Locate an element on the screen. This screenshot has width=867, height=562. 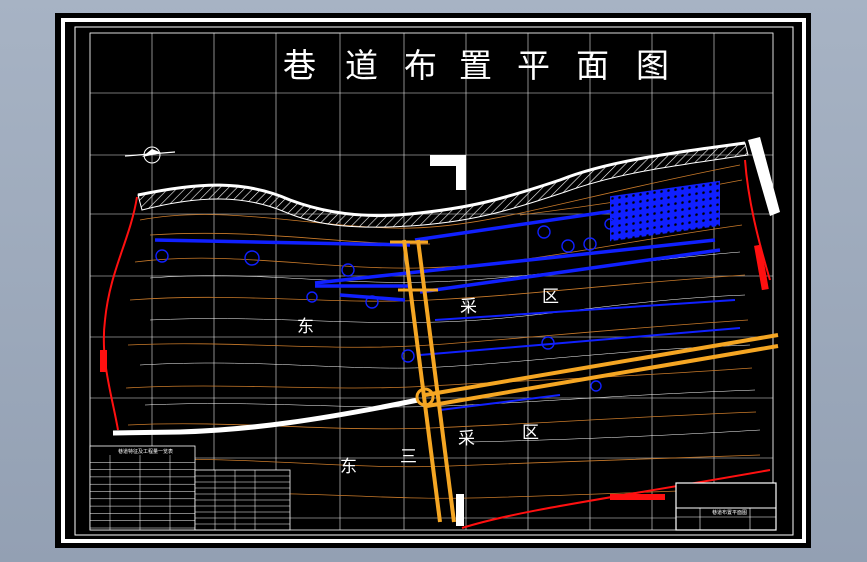
drawing-title: 巷 道 布 置 平 面 图 is located at coordinates (476, 65).